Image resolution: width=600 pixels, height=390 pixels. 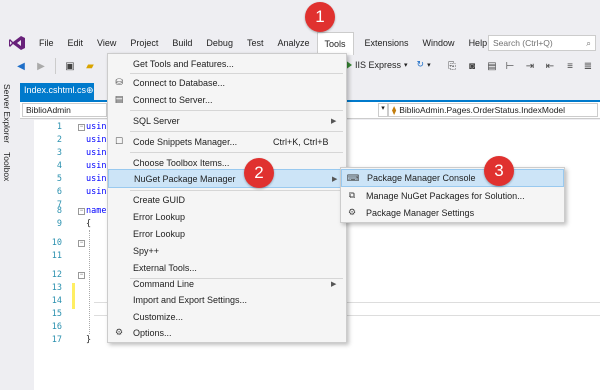 What do you see at coordinates (421, 178) in the screenshot?
I see `submenu-item-label: Package Manager Console` at bounding box center [421, 178].